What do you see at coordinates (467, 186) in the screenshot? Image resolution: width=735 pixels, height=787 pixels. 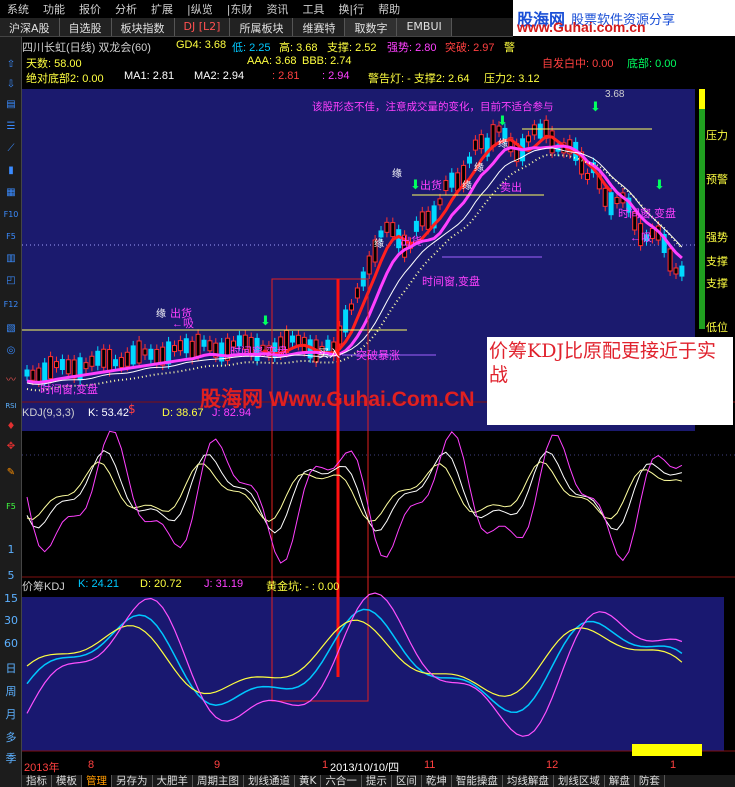 I see `marker-4: 缘` at bounding box center [467, 186].